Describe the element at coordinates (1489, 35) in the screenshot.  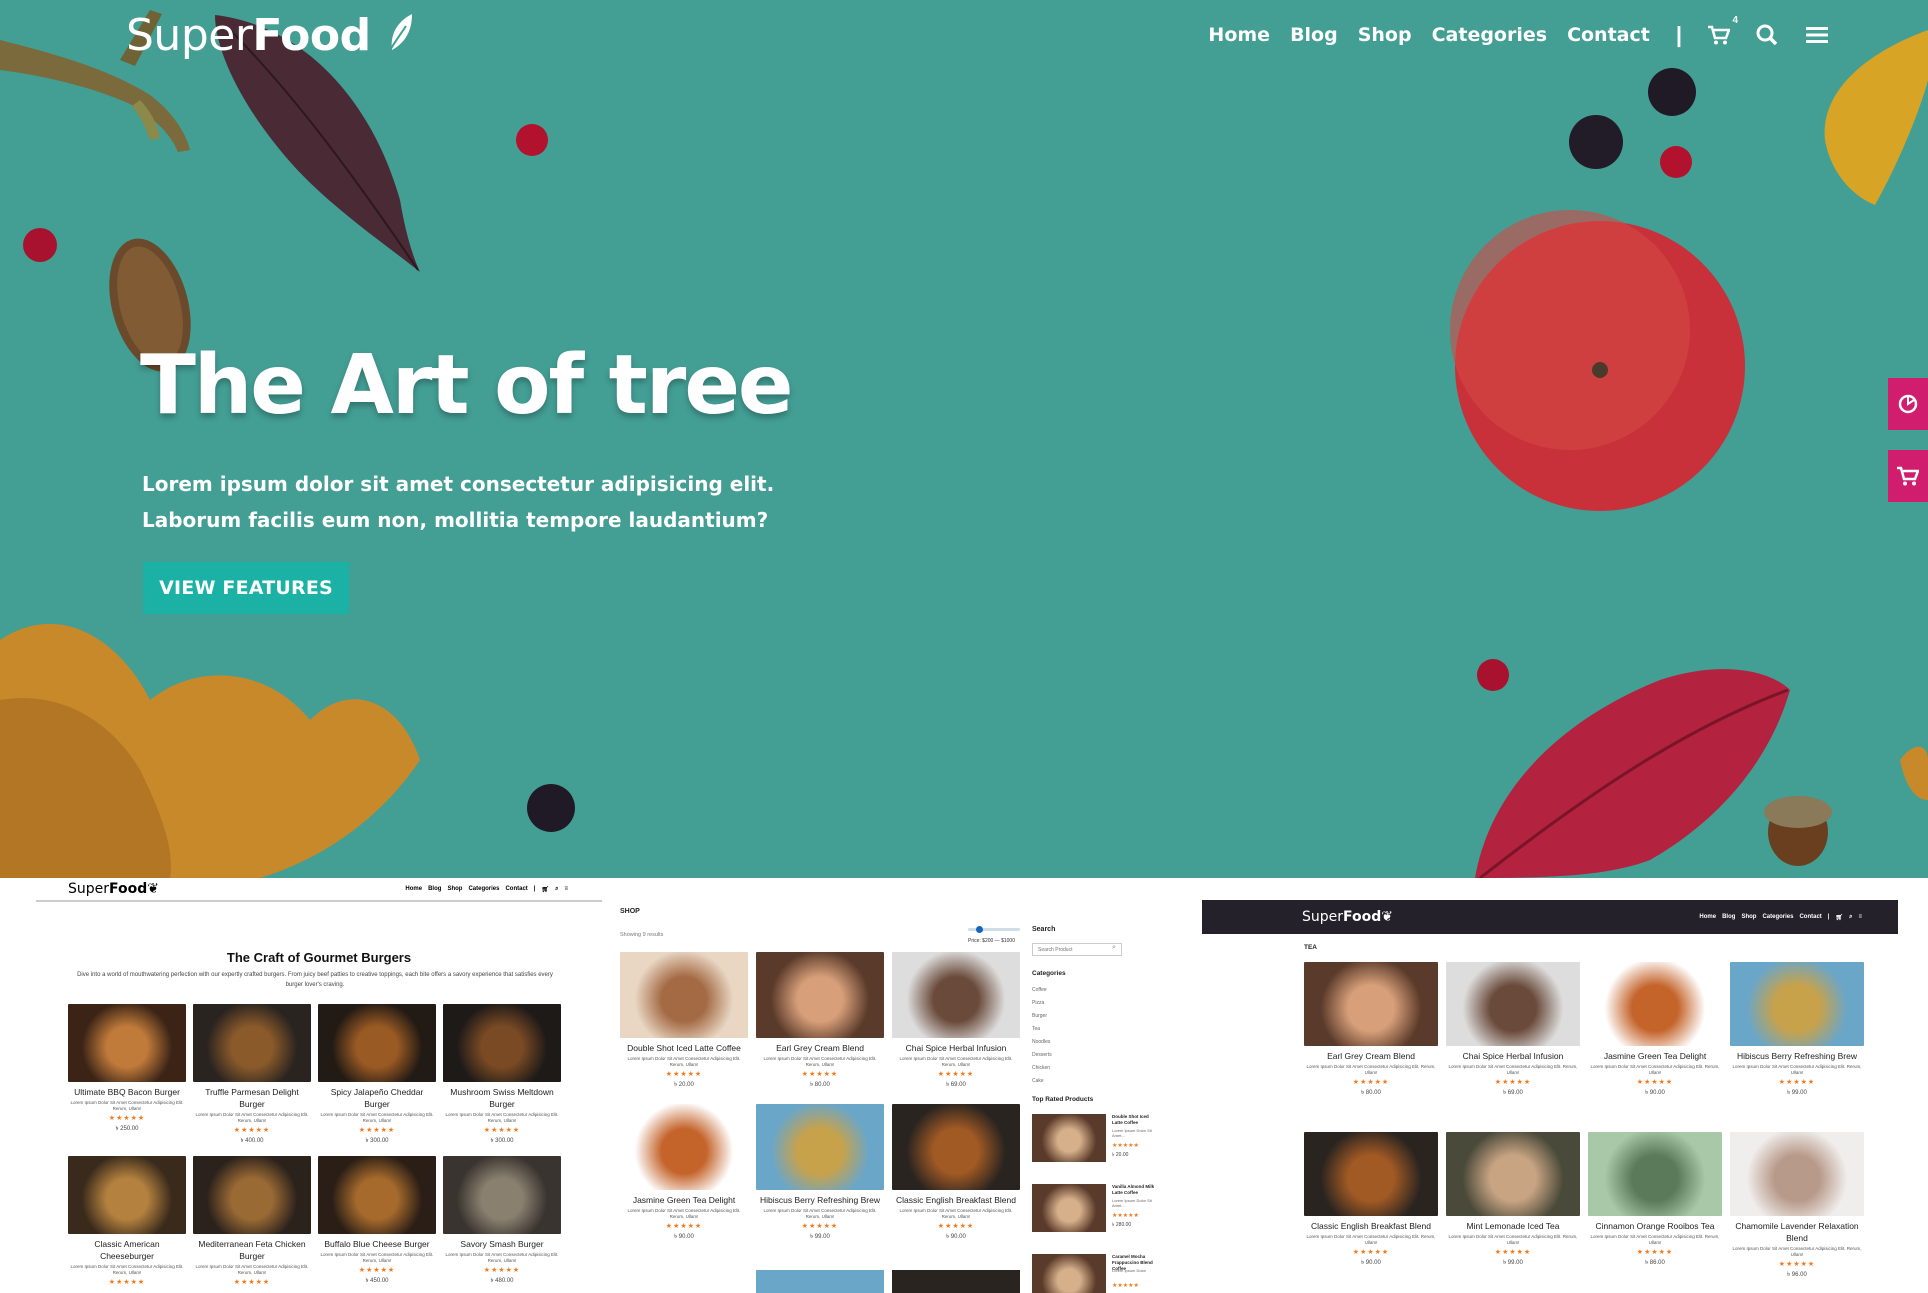
I see `nav-categories: Categories` at that location.